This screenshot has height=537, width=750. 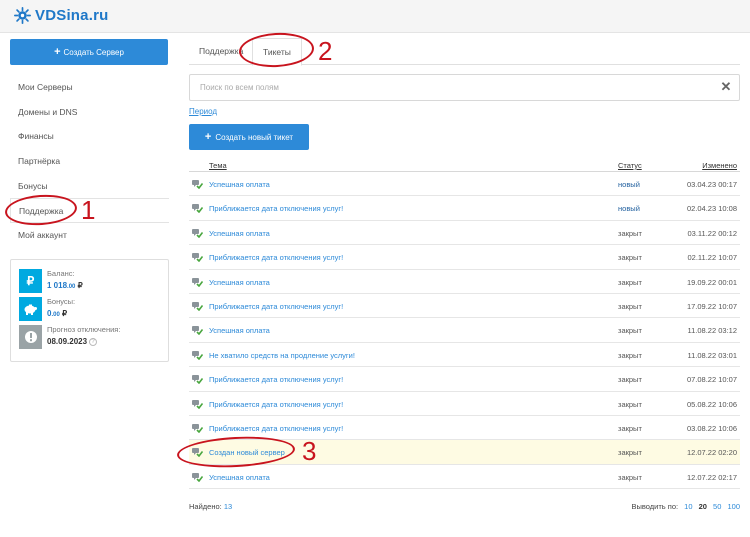 What do you see at coordinates (71, 287) in the screenshot?
I see `balance-cents: .00` at bounding box center [71, 287].